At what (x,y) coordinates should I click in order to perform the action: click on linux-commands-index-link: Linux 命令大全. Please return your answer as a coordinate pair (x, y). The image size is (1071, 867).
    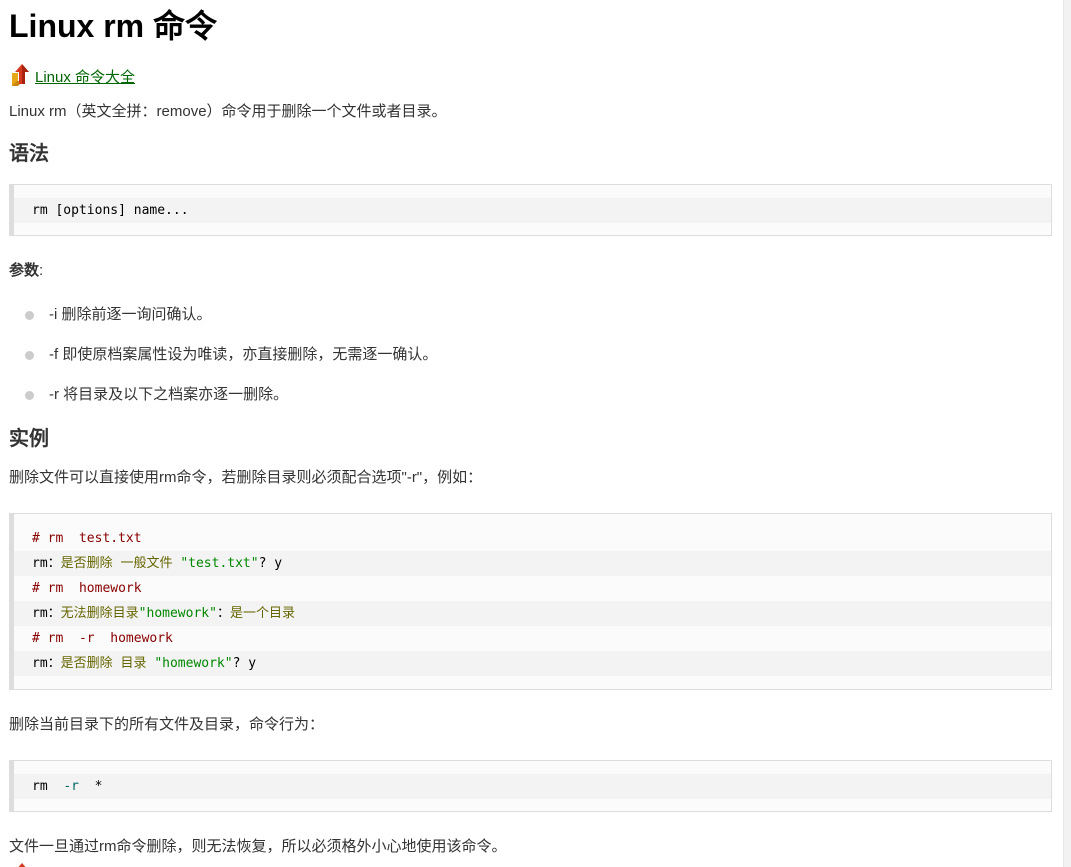
    Looking at the image, I should click on (72, 73).